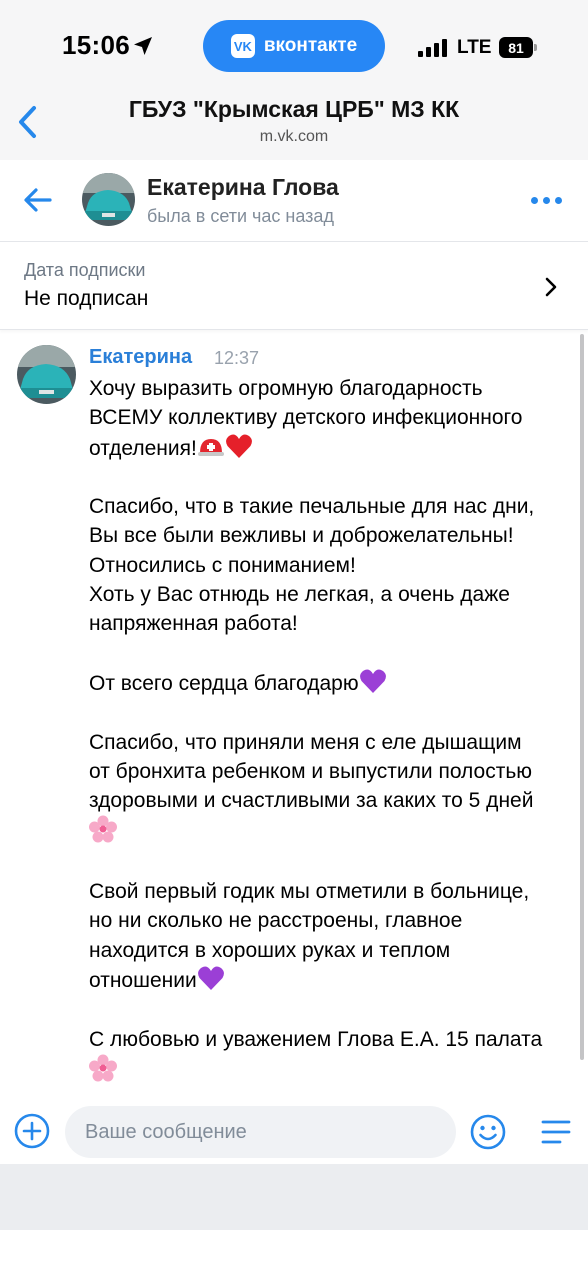  Describe the element at coordinates (86, 298) in the screenshot. I see `subscription-value: Не подписан` at that location.